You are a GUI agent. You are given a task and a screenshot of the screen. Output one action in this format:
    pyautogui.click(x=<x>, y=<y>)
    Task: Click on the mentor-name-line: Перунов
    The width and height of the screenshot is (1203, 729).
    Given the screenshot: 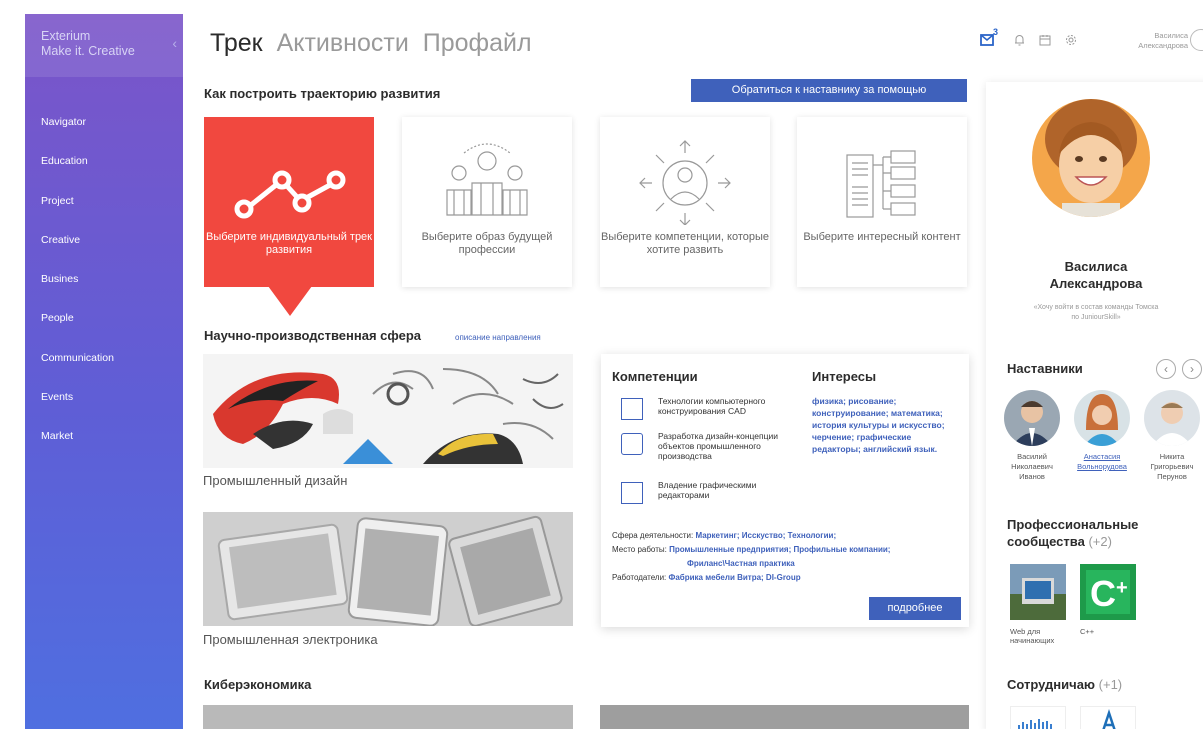 What is the action you would take?
    pyautogui.click(x=1172, y=476)
    